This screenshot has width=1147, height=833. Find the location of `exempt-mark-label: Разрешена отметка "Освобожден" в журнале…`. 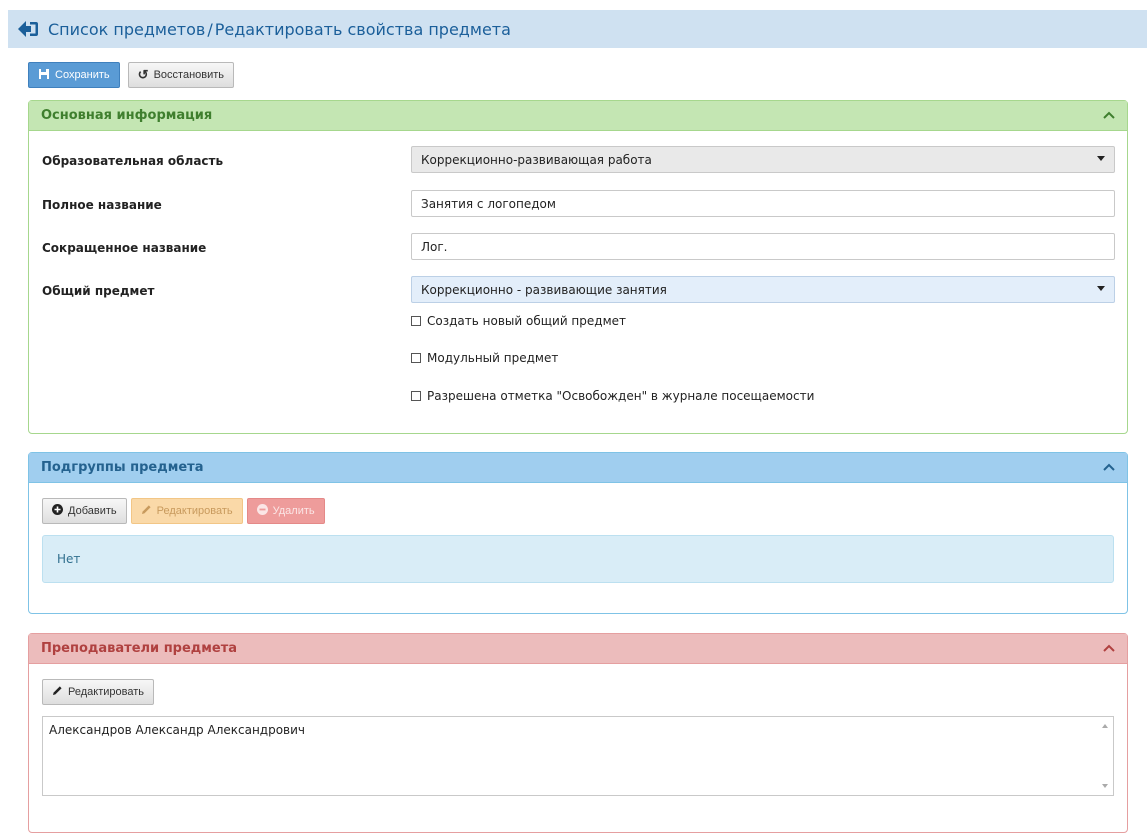

exempt-mark-label: Разрешена отметка "Освобожден" в журнале… is located at coordinates (621, 396).